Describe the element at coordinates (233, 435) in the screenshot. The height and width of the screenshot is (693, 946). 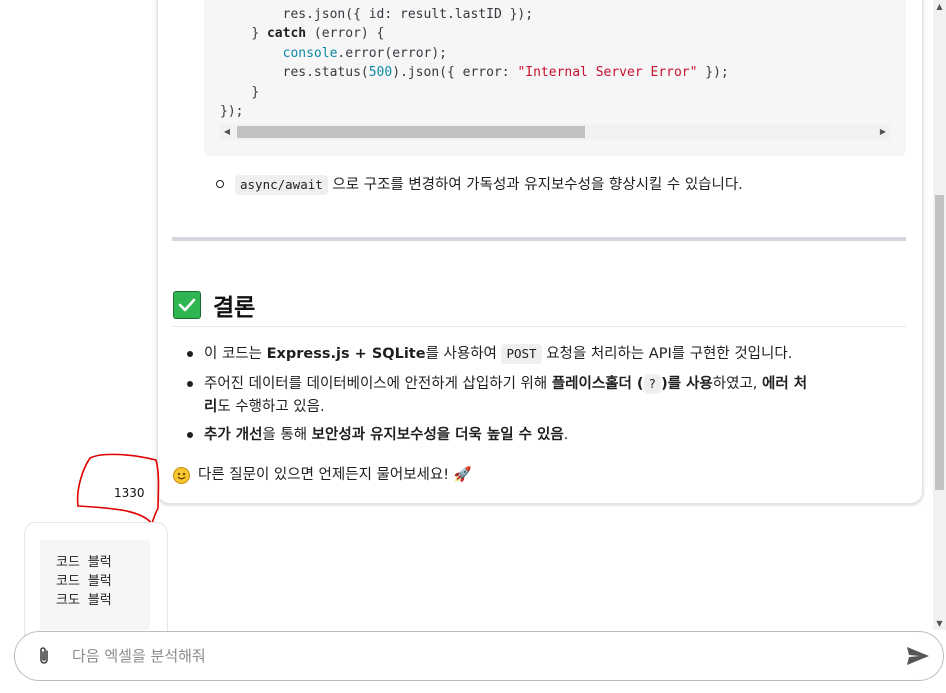
I see `bold-text: 추가 개선` at that location.